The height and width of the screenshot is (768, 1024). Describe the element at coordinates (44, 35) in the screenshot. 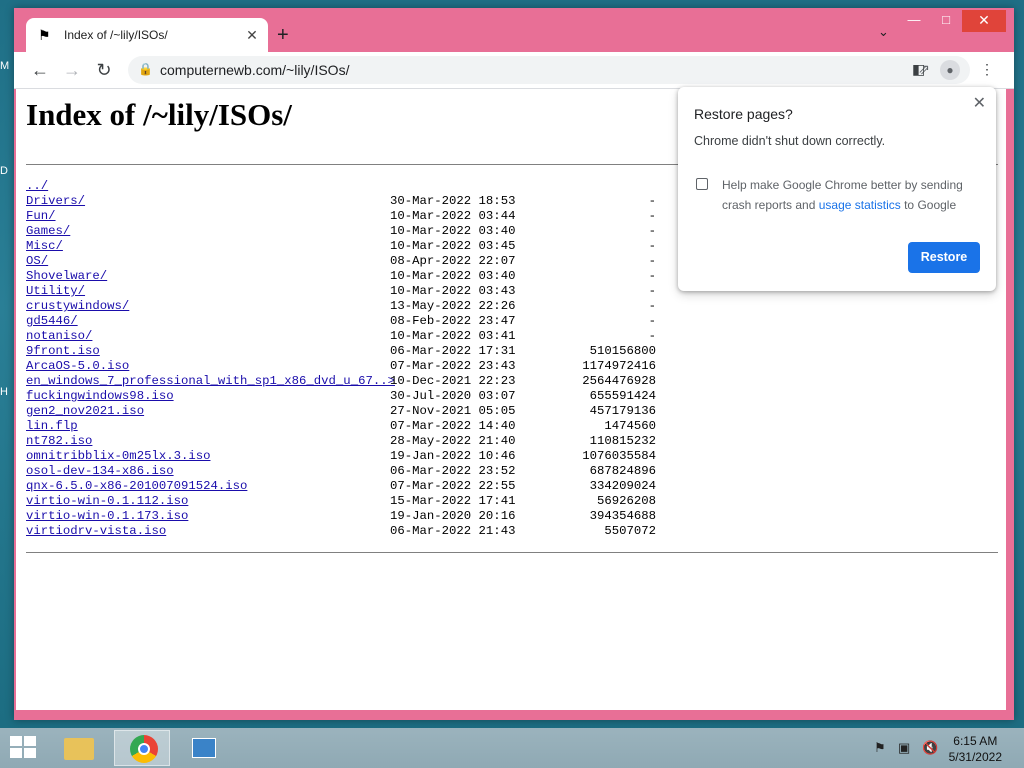

I see `favicon-icon: ⚑` at that location.